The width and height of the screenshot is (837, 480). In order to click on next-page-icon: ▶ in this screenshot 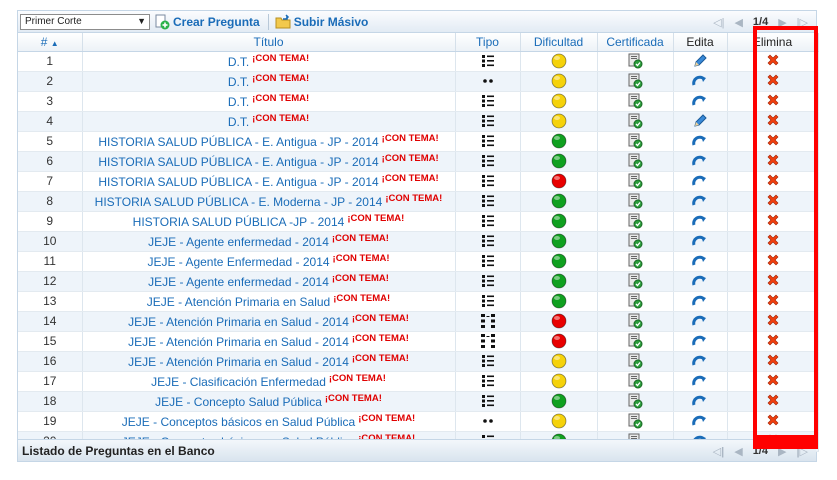, I will do `click(782, 451)`.